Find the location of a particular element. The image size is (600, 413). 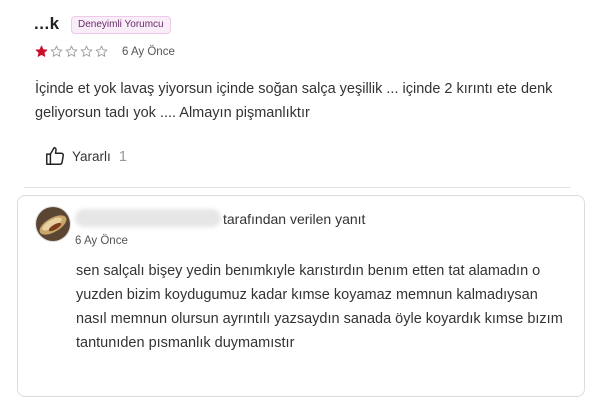

review-date: 6 Ay Önce is located at coordinates (148, 52).